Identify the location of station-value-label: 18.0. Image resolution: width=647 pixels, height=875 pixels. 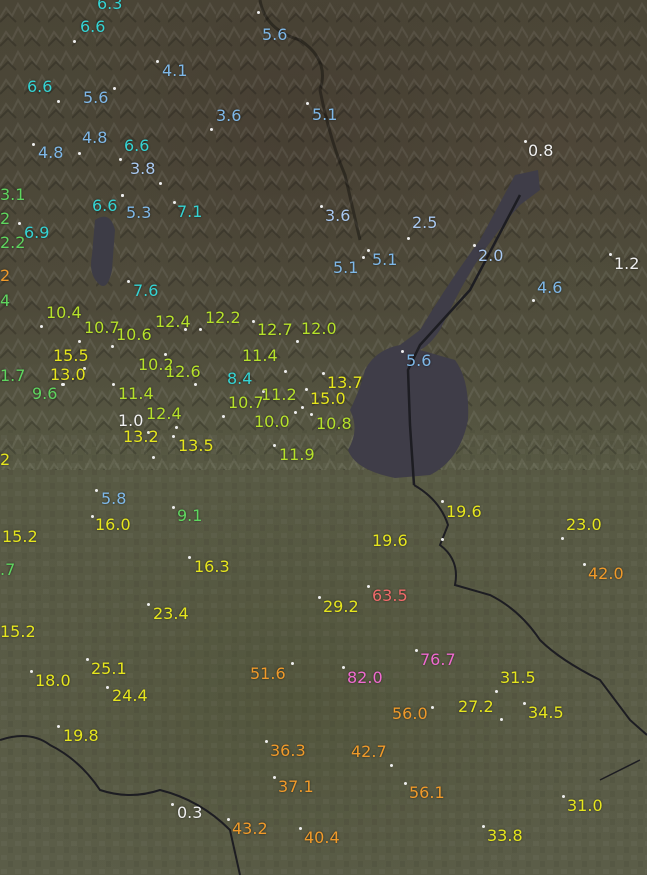
(53, 681).